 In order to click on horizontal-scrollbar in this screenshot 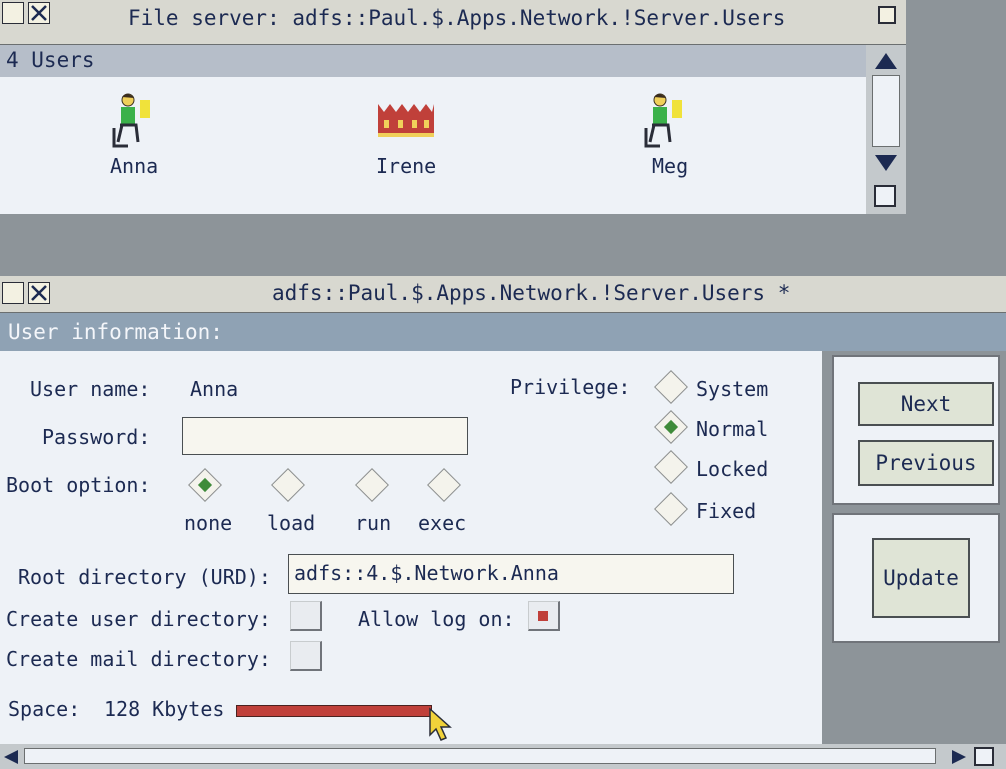, I will do `click(503, 756)`.